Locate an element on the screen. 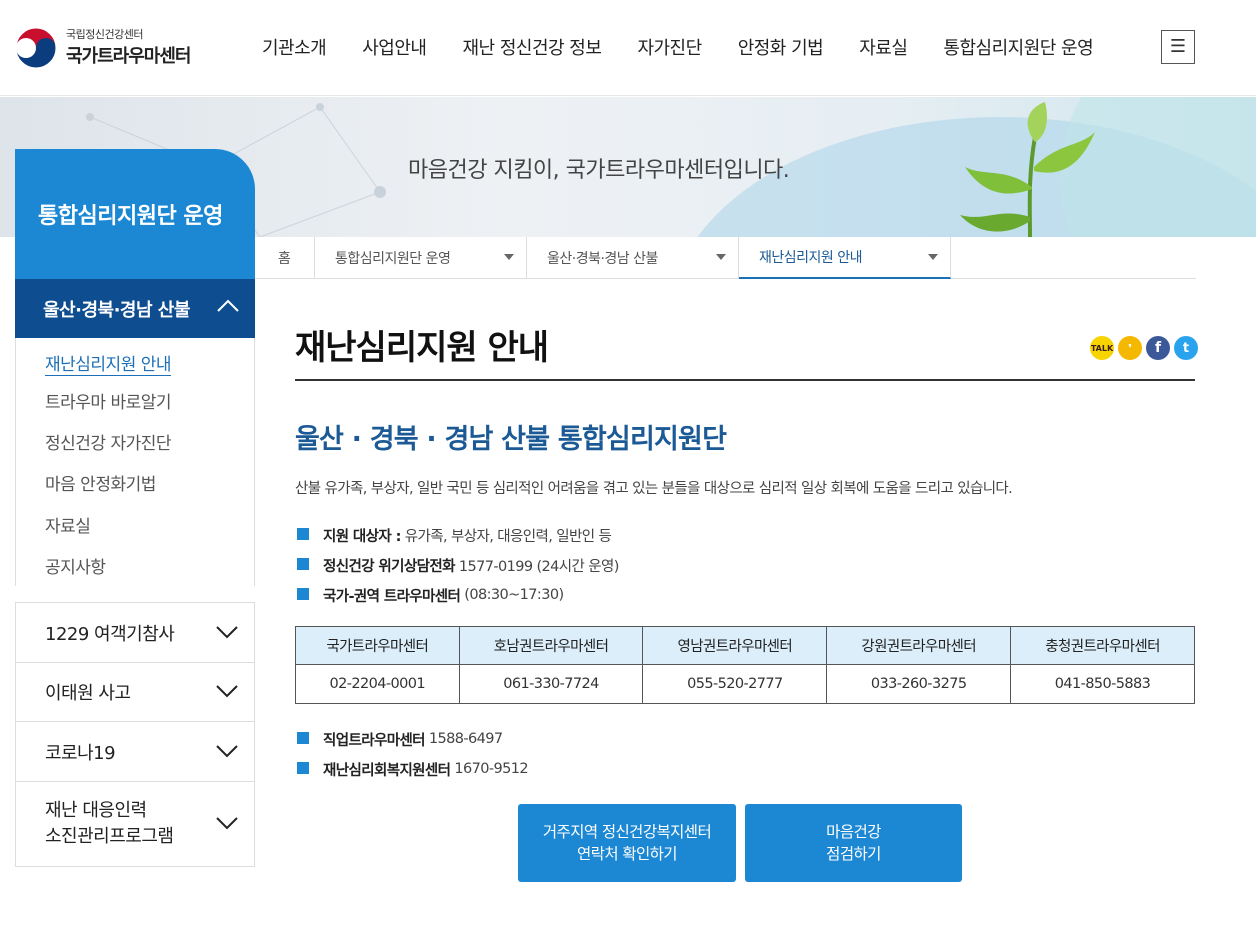  table-header: 강원권트라우마센터 is located at coordinates (919, 645).